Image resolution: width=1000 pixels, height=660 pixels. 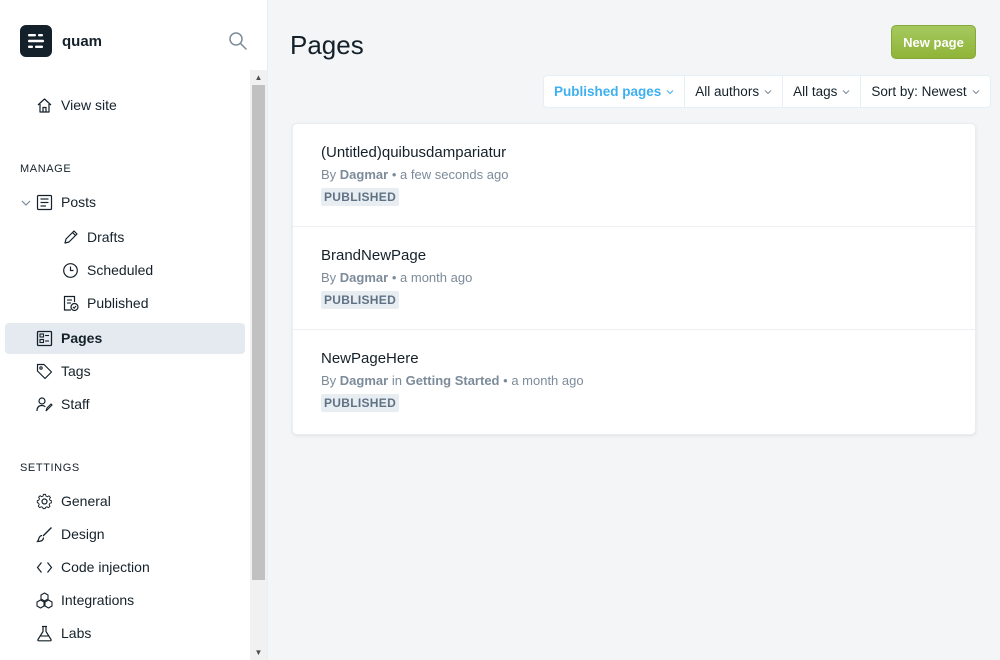 I want to click on brand: quam, so click(x=61, y=41).